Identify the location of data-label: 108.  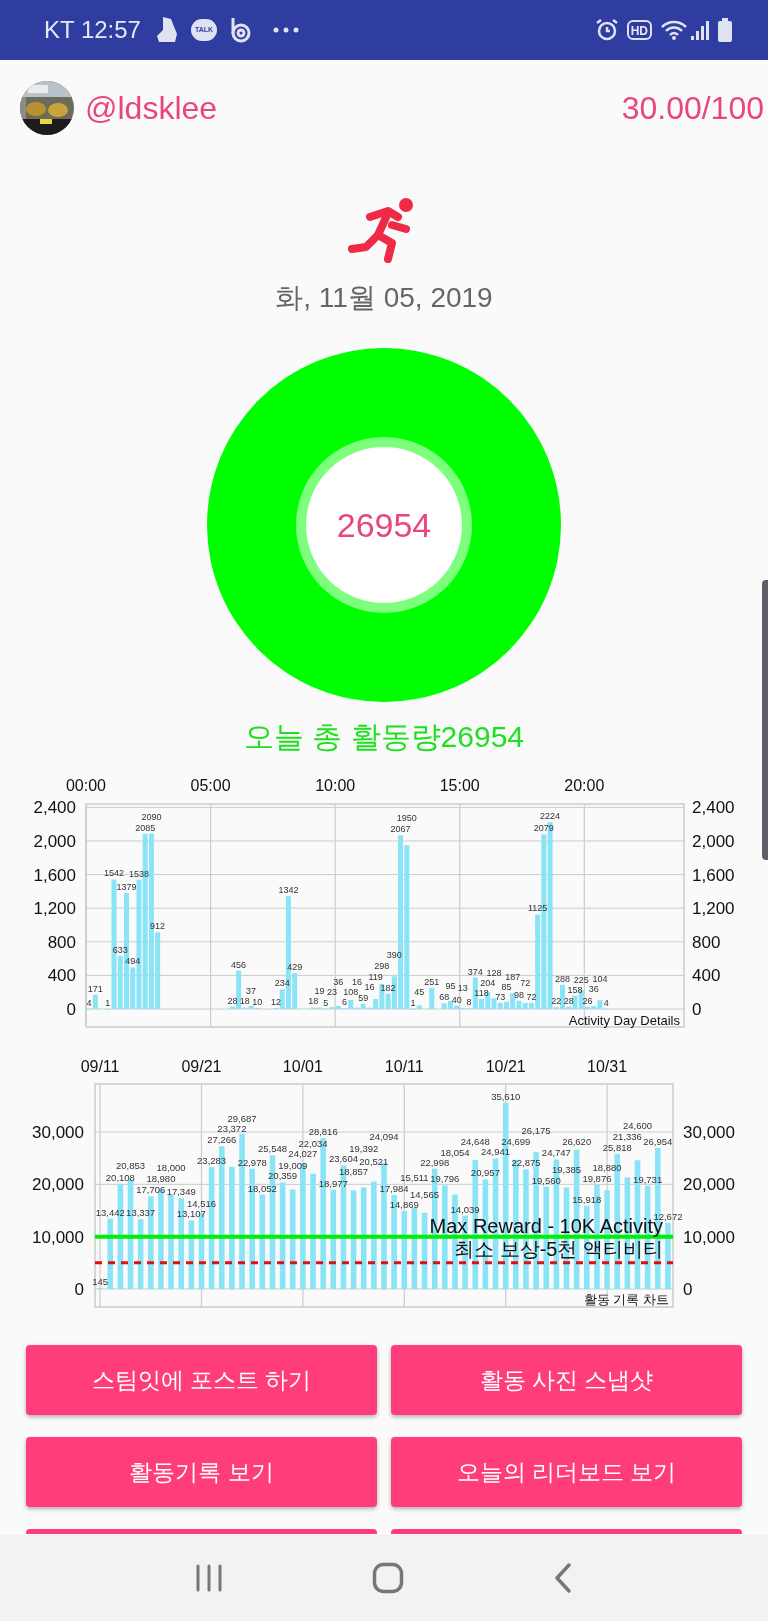
(351, 992).